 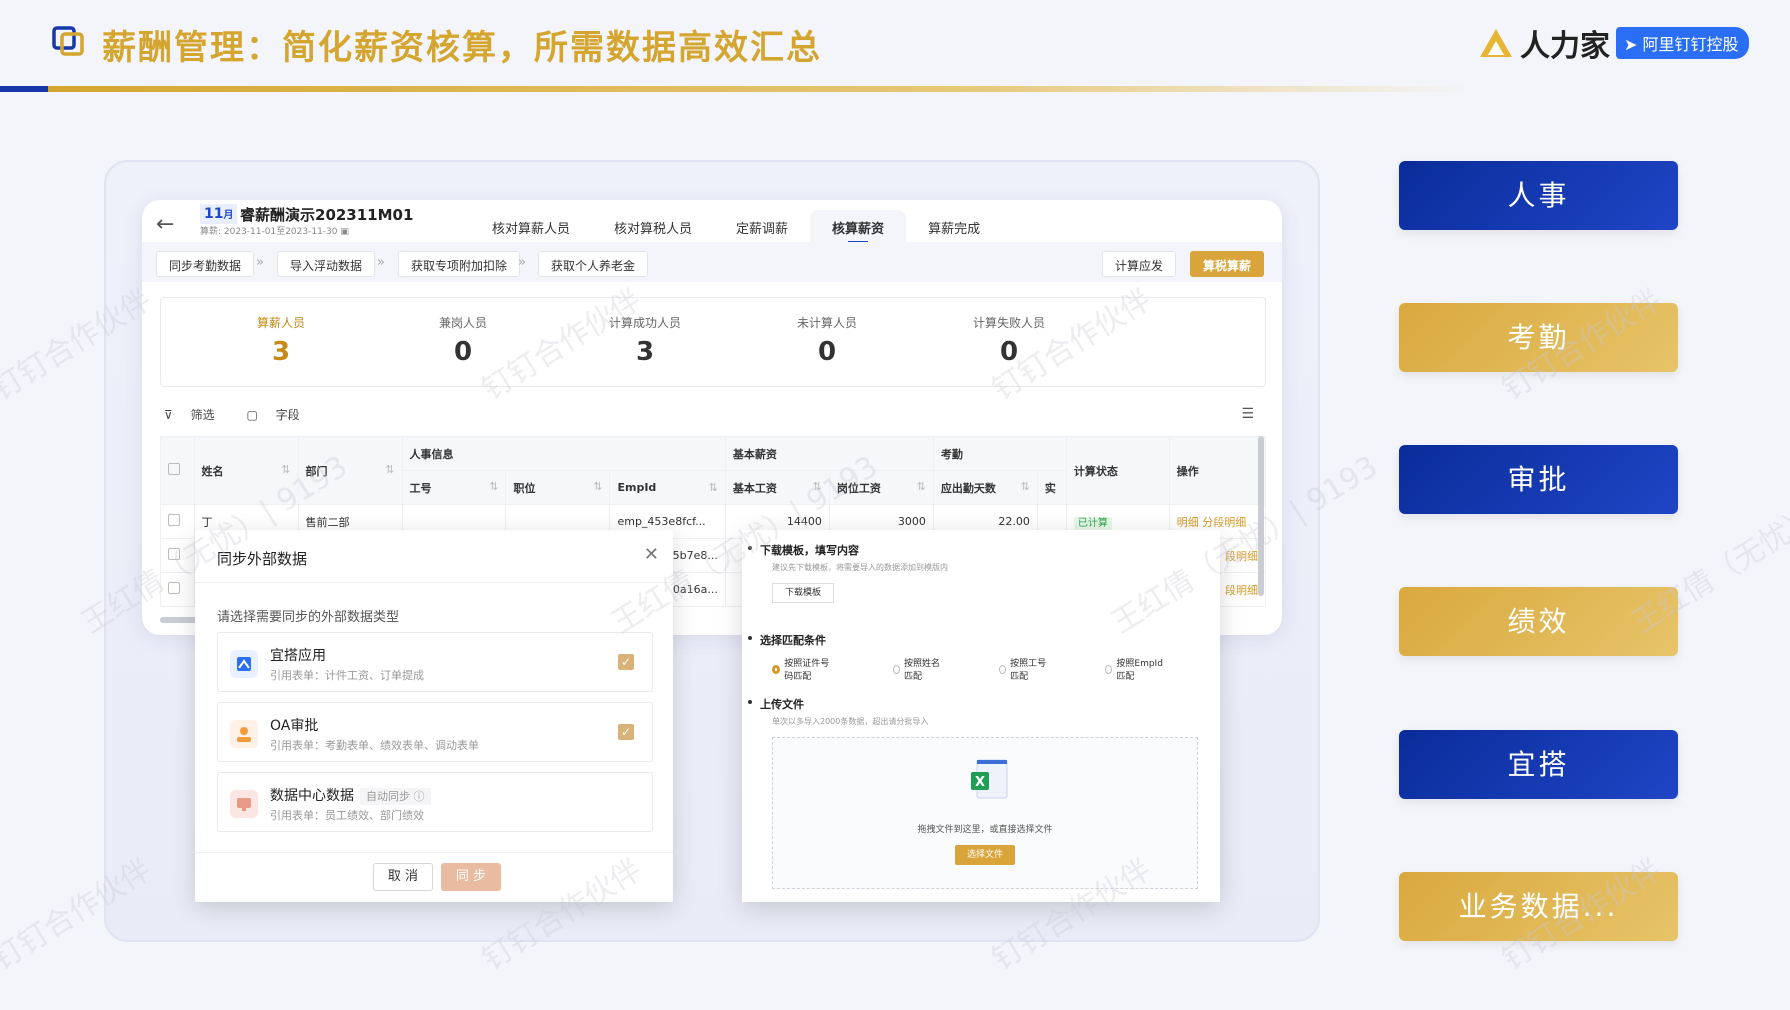 What do you see at coordinates (316, 471) in the screenshot?
I see `col-dept-label: 部门` at bounding box center [316, 471].